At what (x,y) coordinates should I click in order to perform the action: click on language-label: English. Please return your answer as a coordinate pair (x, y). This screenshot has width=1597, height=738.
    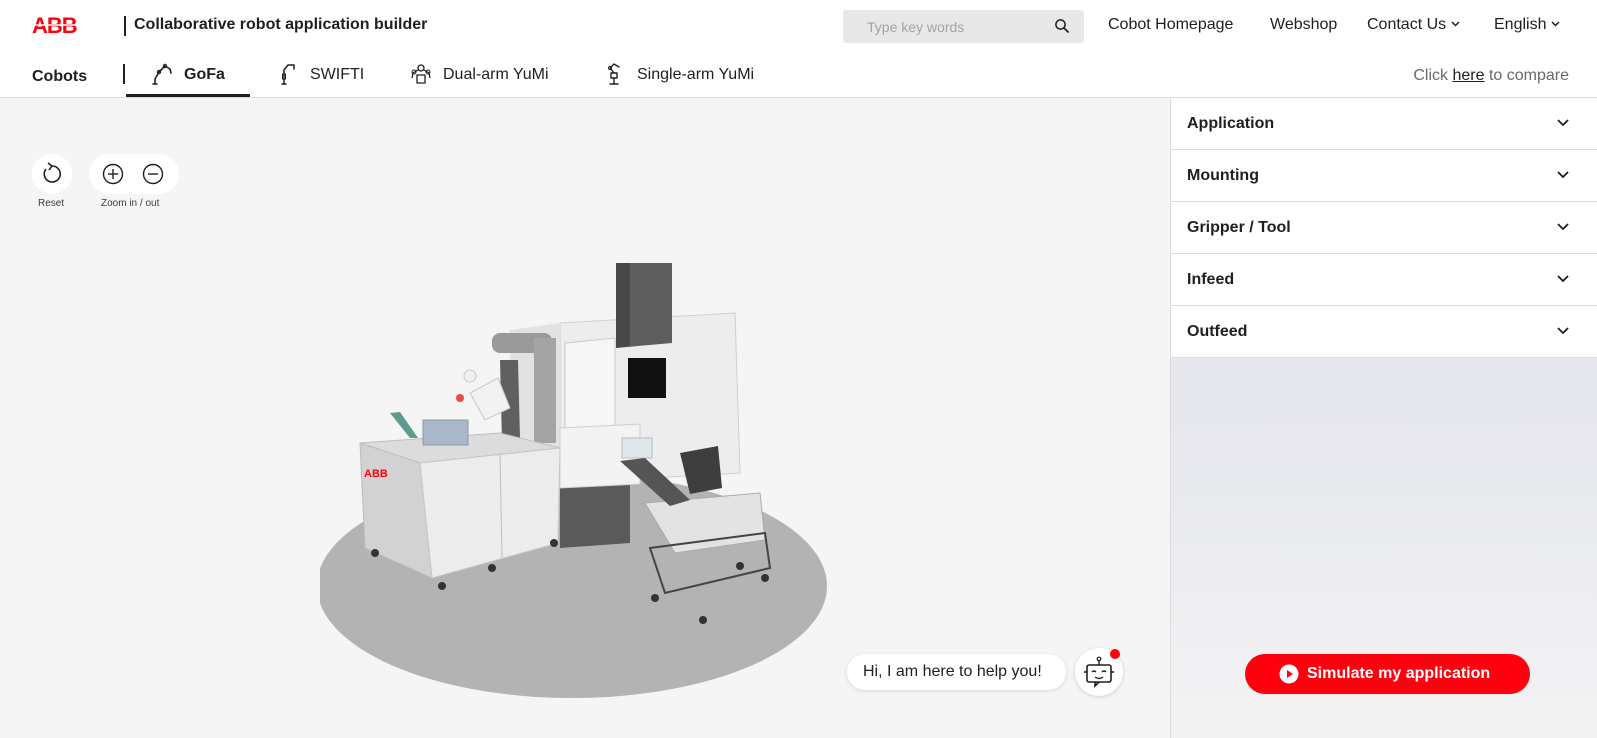
    Looking at the image, I should click on (1520, 24).